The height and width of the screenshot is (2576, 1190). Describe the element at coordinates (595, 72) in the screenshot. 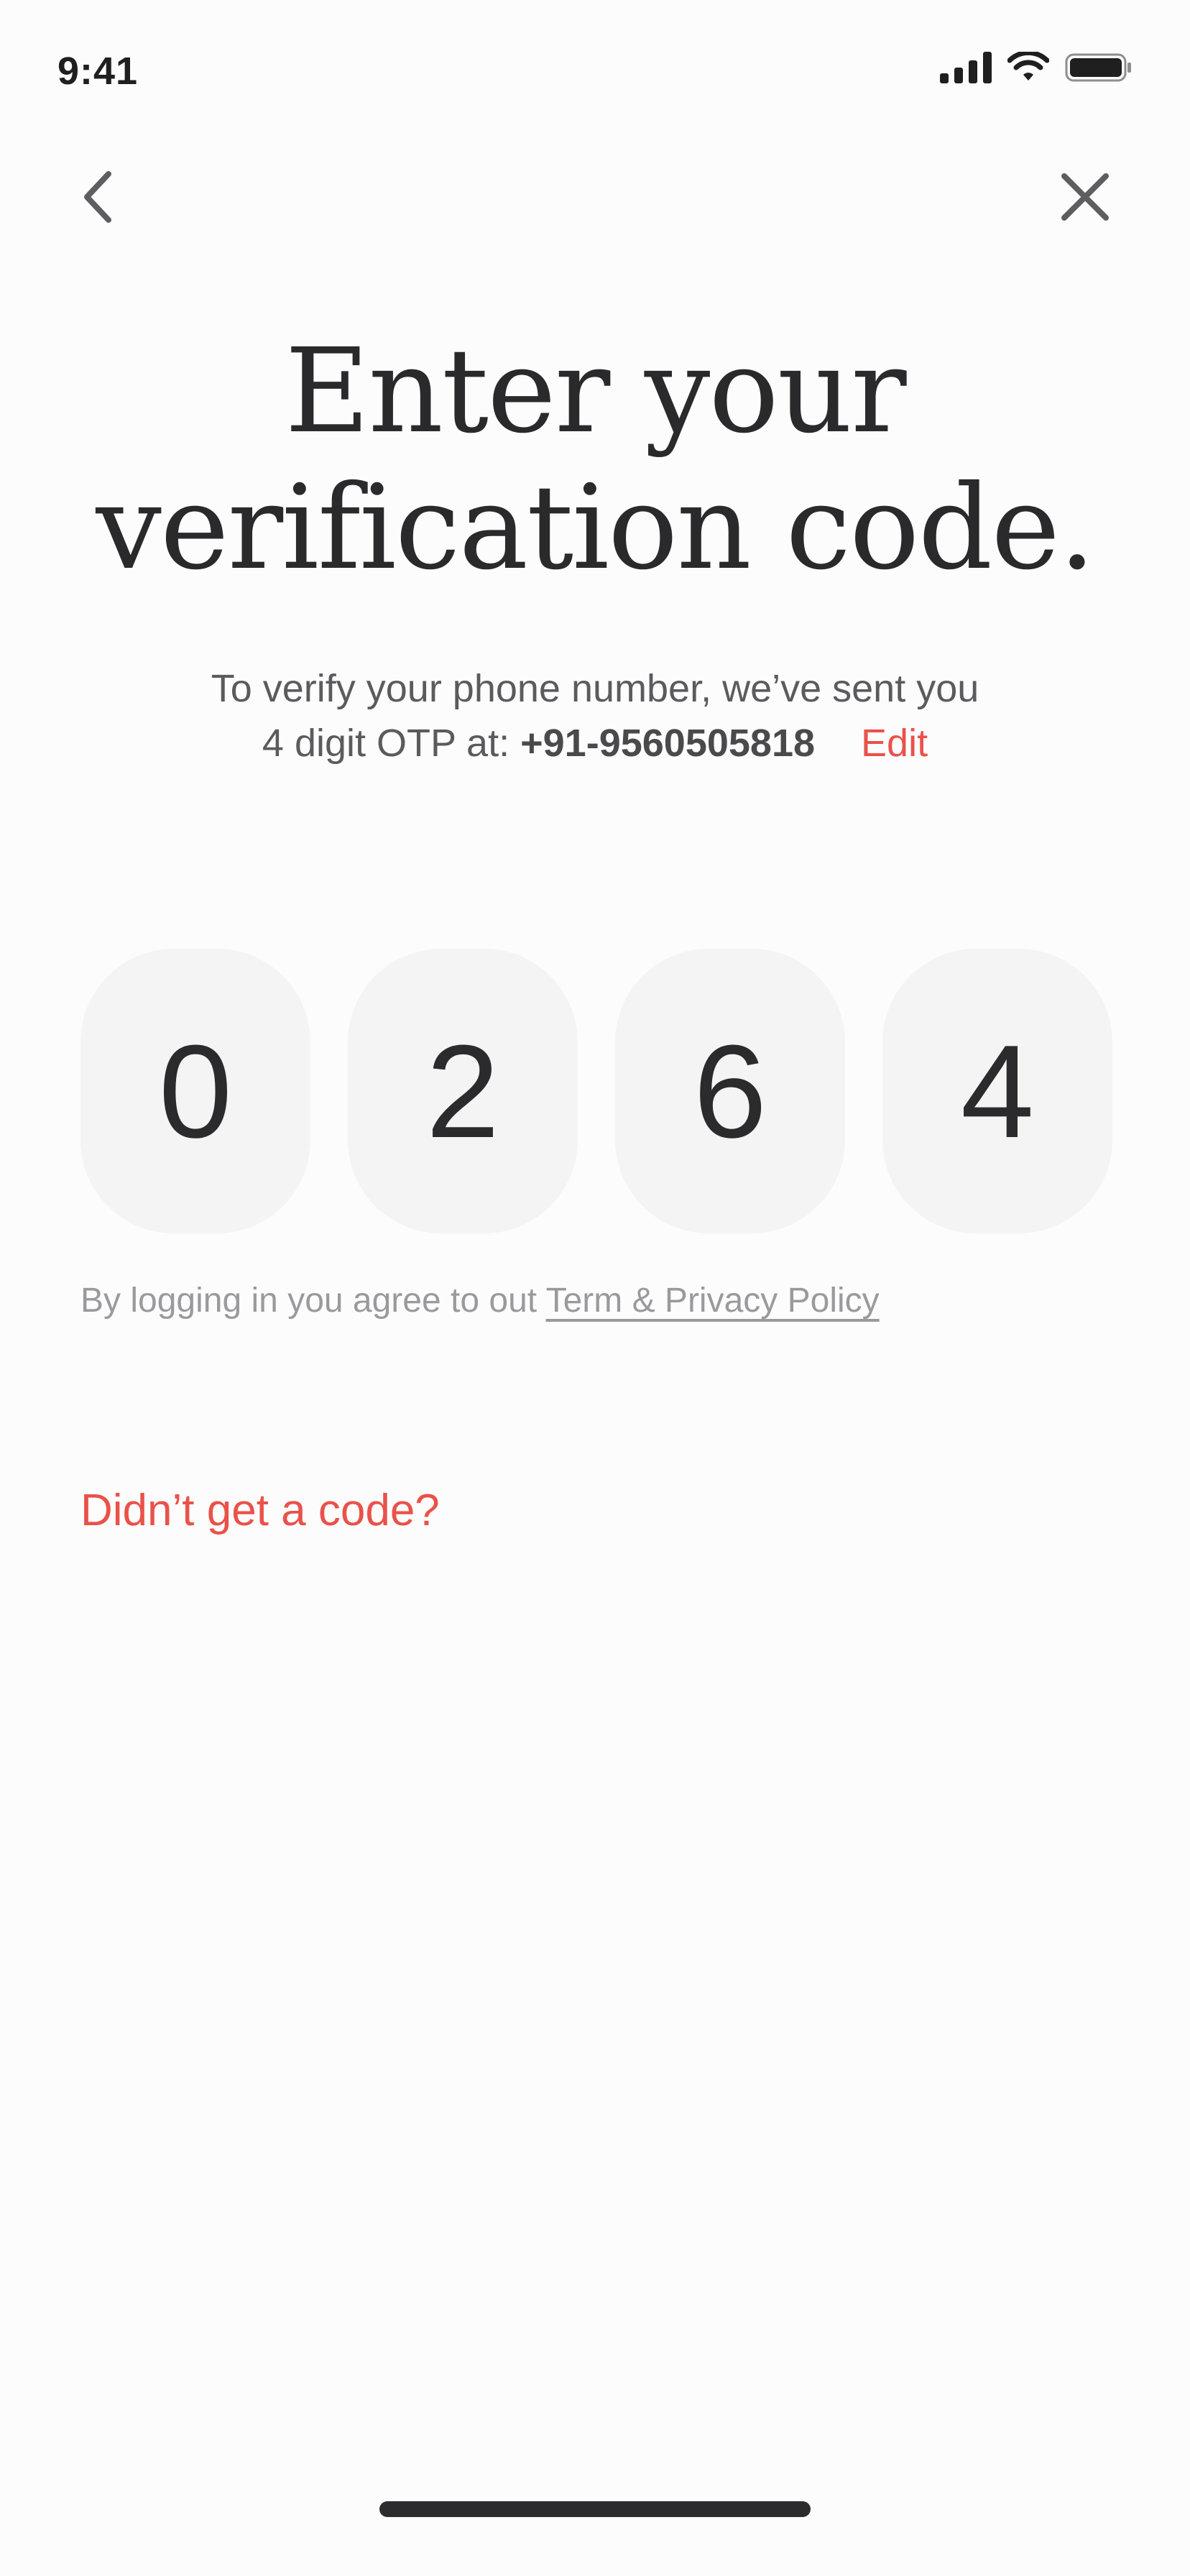

I see `status-bar: 9:41` at that location.